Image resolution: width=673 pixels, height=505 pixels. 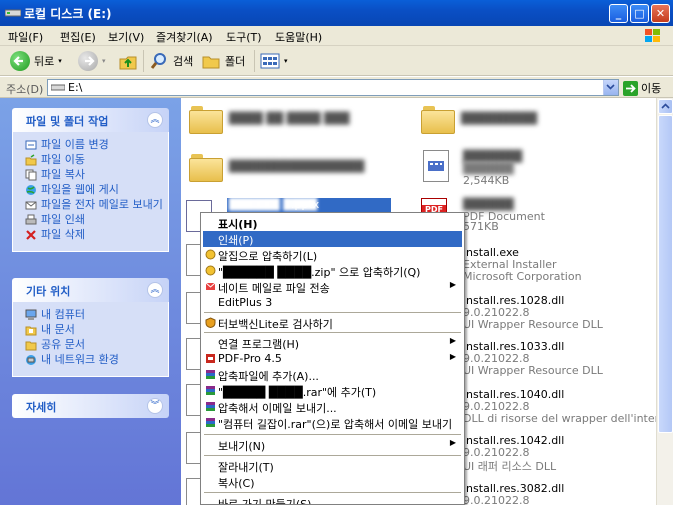 I want to click on go-label: 이동, so click(x=651, y=88).